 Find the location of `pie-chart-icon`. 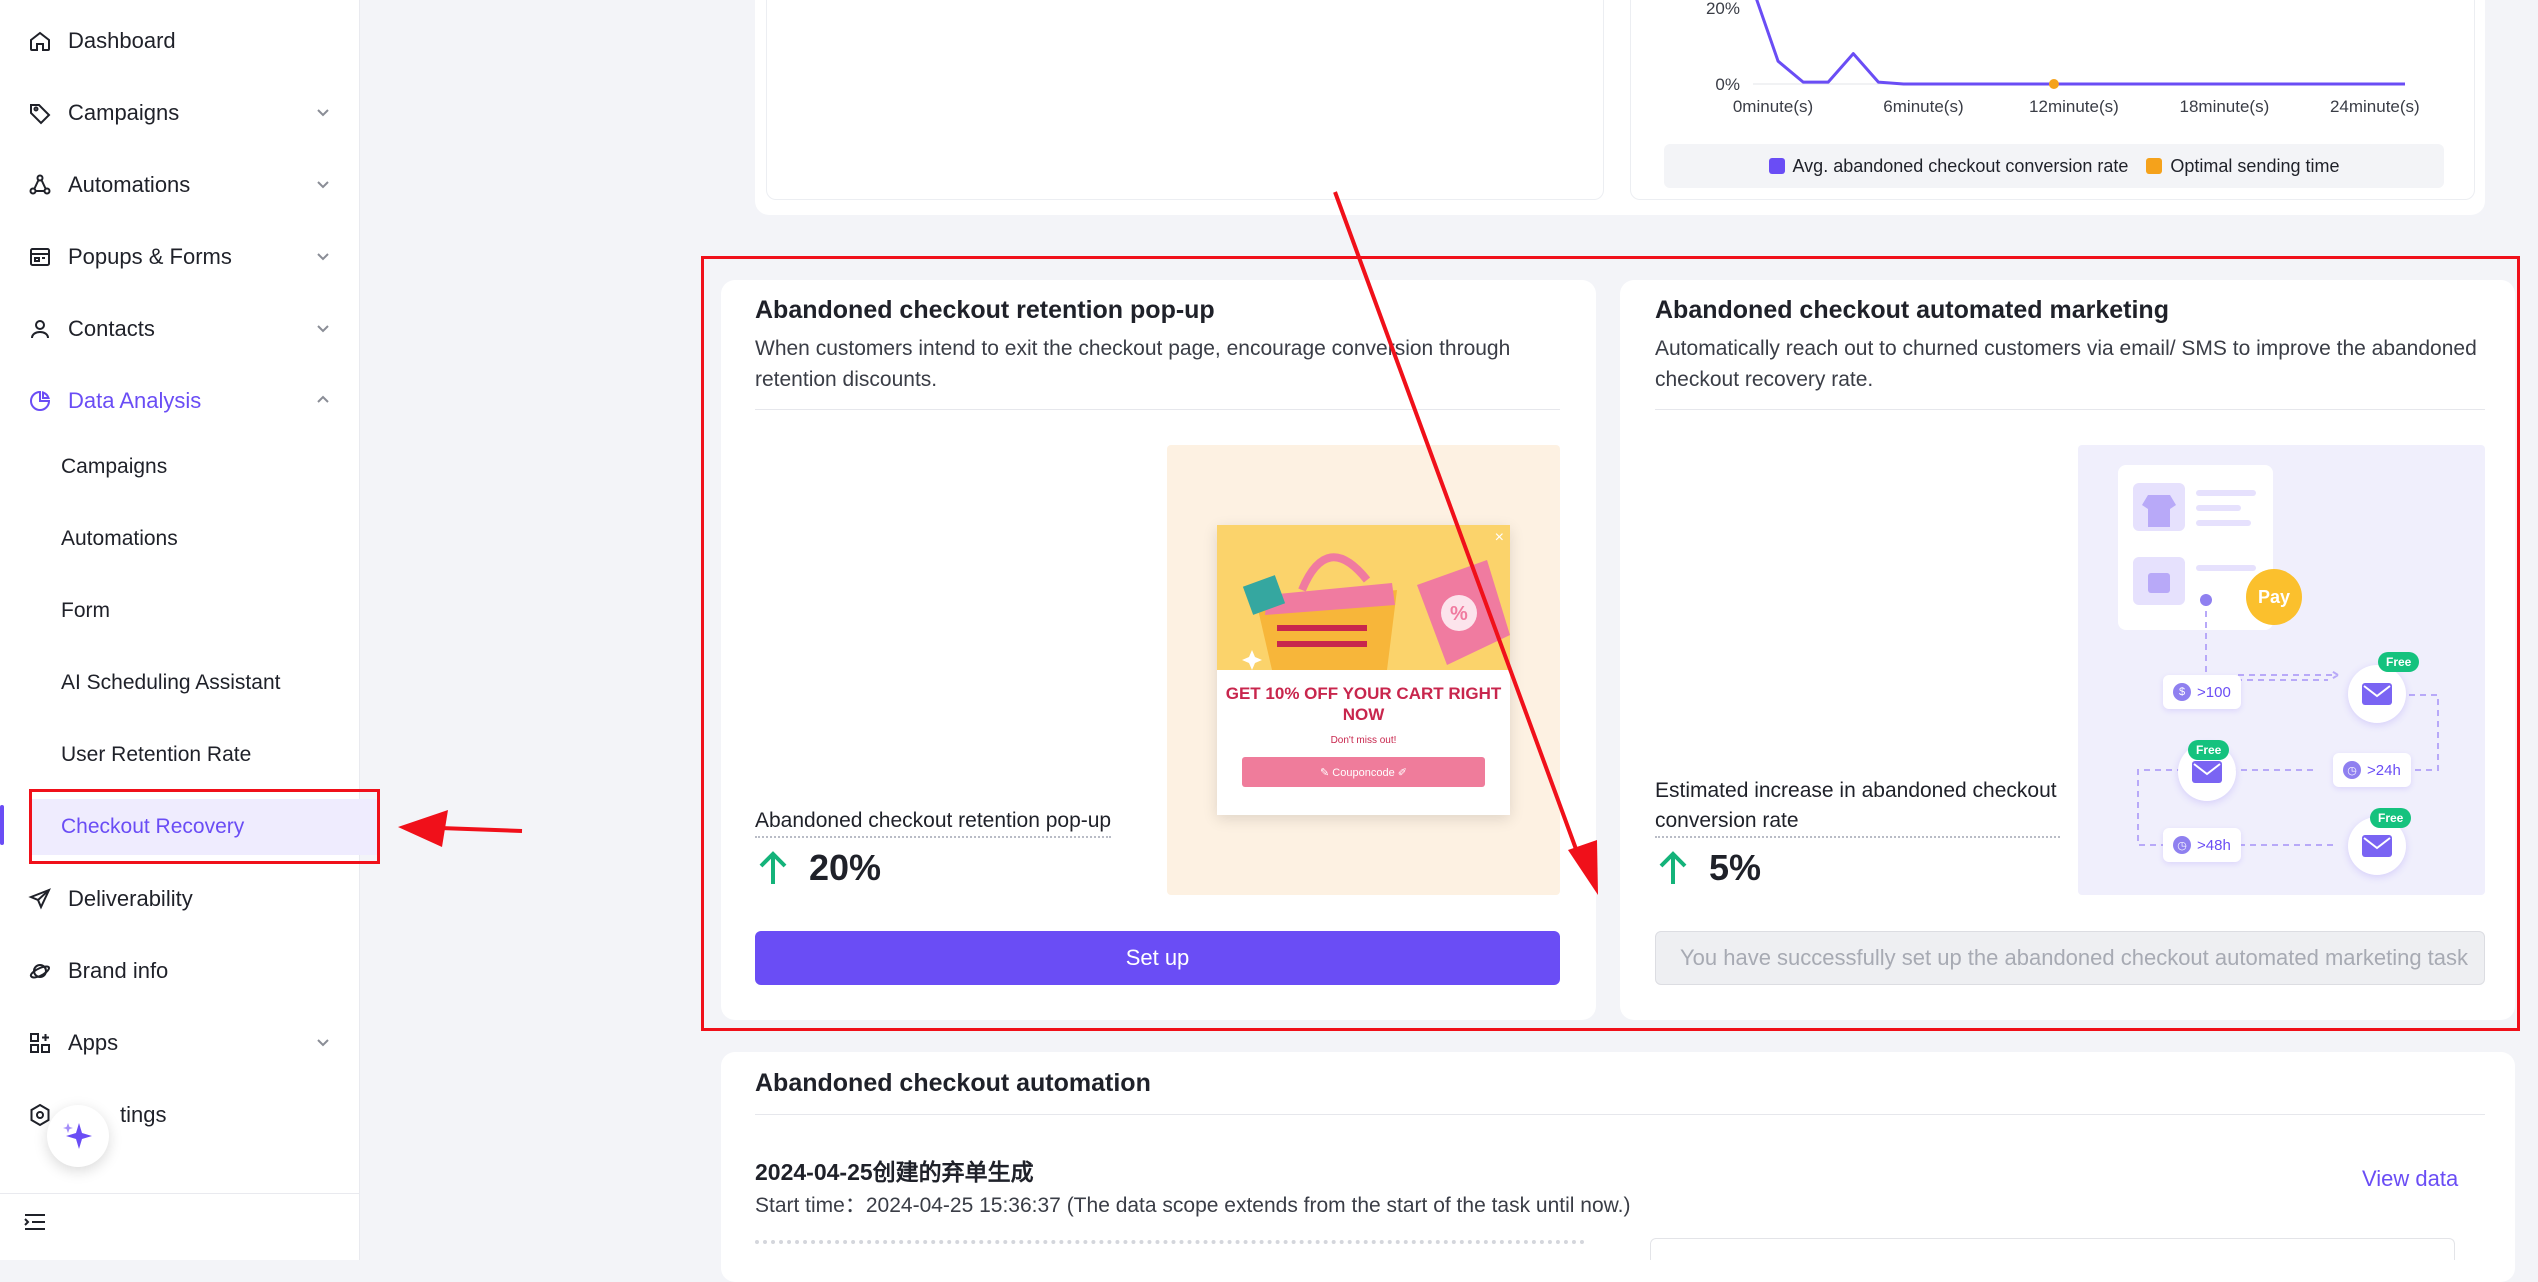

pie-chart-icon is located at coordinates (40, 401).